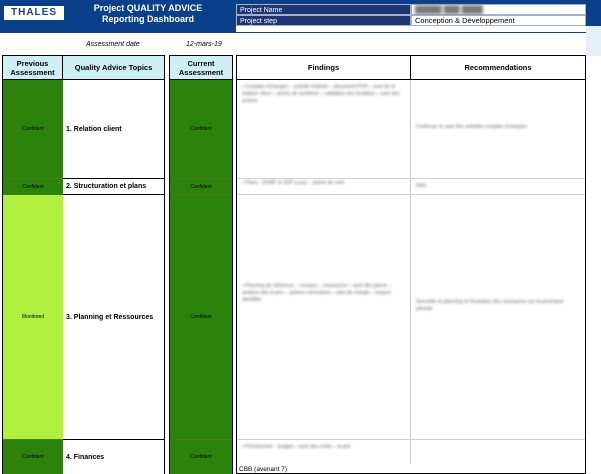  I want to click on previous-assessment-header: Previous Assessment, so click(33, 68).